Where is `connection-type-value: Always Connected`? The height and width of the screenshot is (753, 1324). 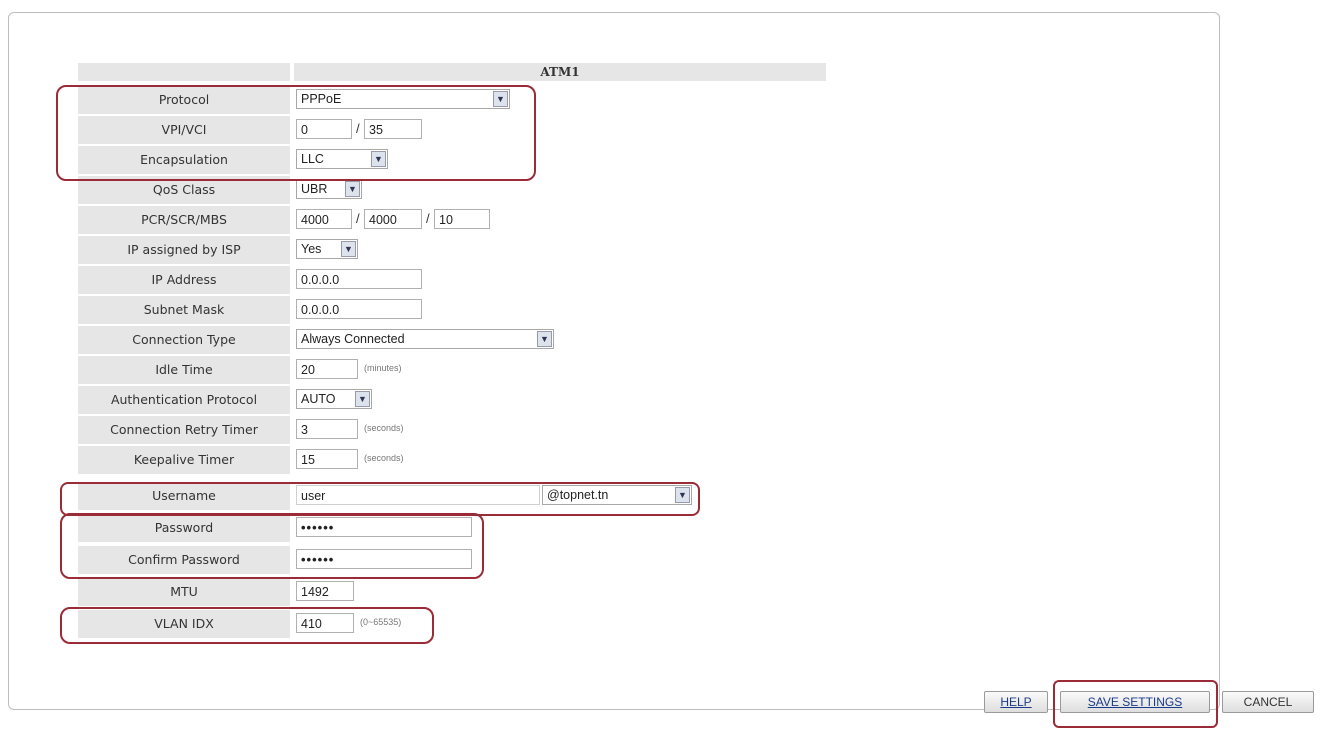 connection-type-value: Always Connected is located at coordinates (353, 339).